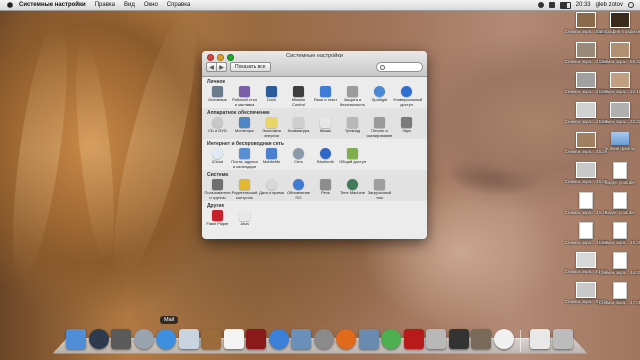 The width and height of the screenshot is (640, 360). I want to click on pref-pane-mouse: Мышь, so click(325, 127).